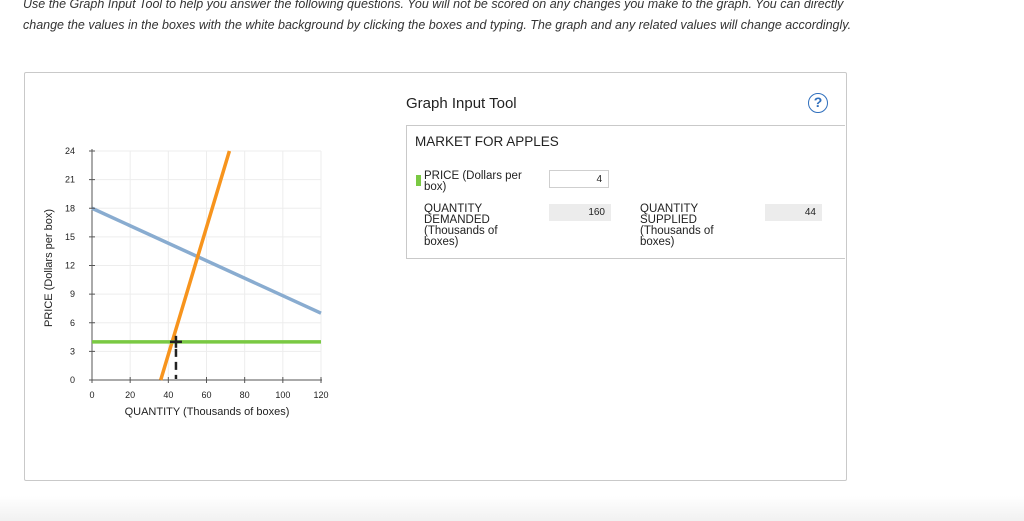 The width and height of the screenshot is (1024, 521). Describe the element at coordinates (657, 242) in the screenshot. I see `qs-label-line-4: boxes)` at that location.